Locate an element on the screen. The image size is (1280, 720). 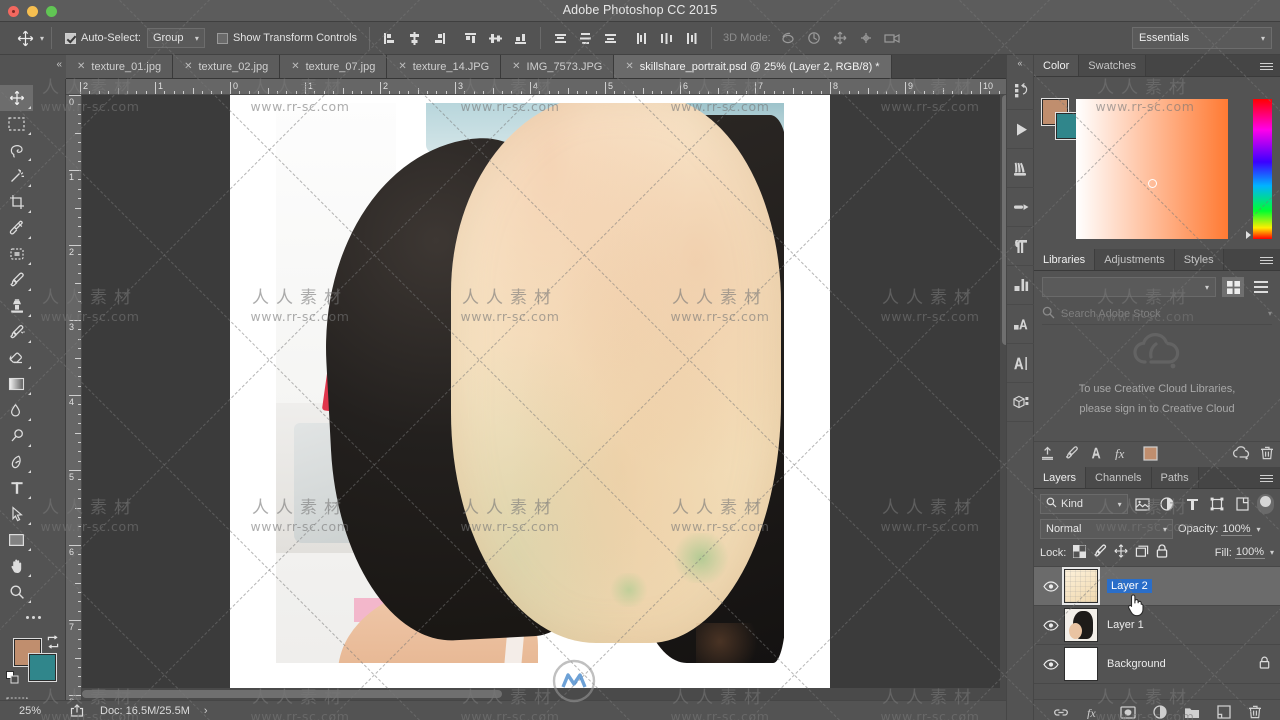
background-color-swatch is located at coordinates (42, 667).